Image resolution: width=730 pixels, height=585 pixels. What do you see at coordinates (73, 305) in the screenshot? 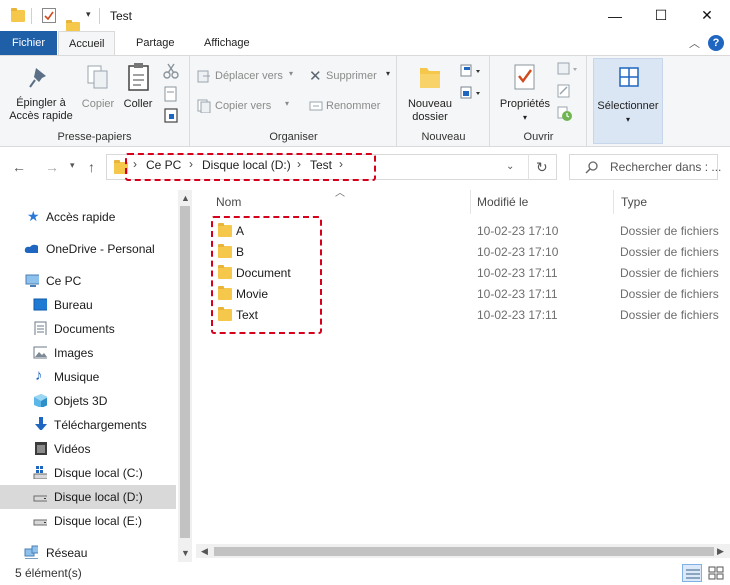
I see `nav-label: Bureau` at bounding box center [73, 305].